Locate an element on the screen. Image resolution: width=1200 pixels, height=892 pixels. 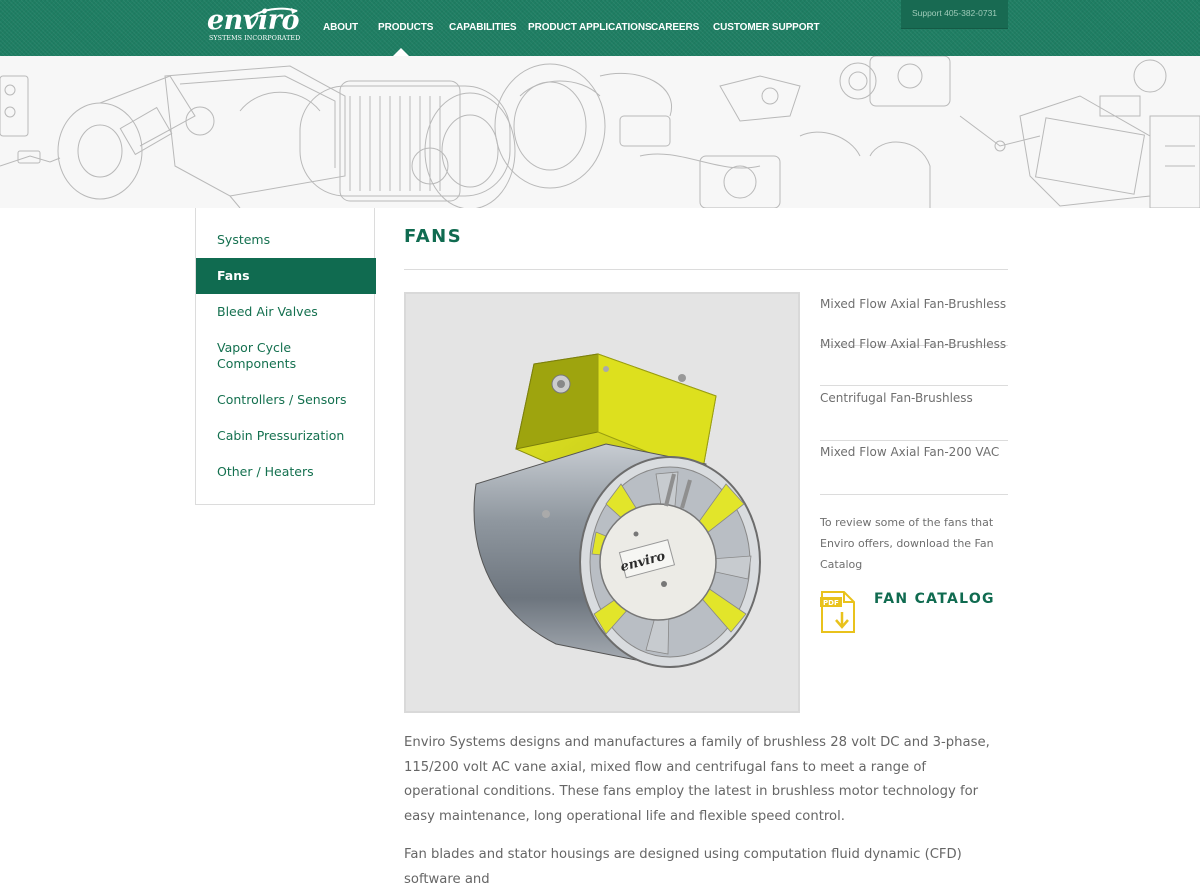
fan-catalog-link: FAN CATALOG is located at coordinates (934, 599).